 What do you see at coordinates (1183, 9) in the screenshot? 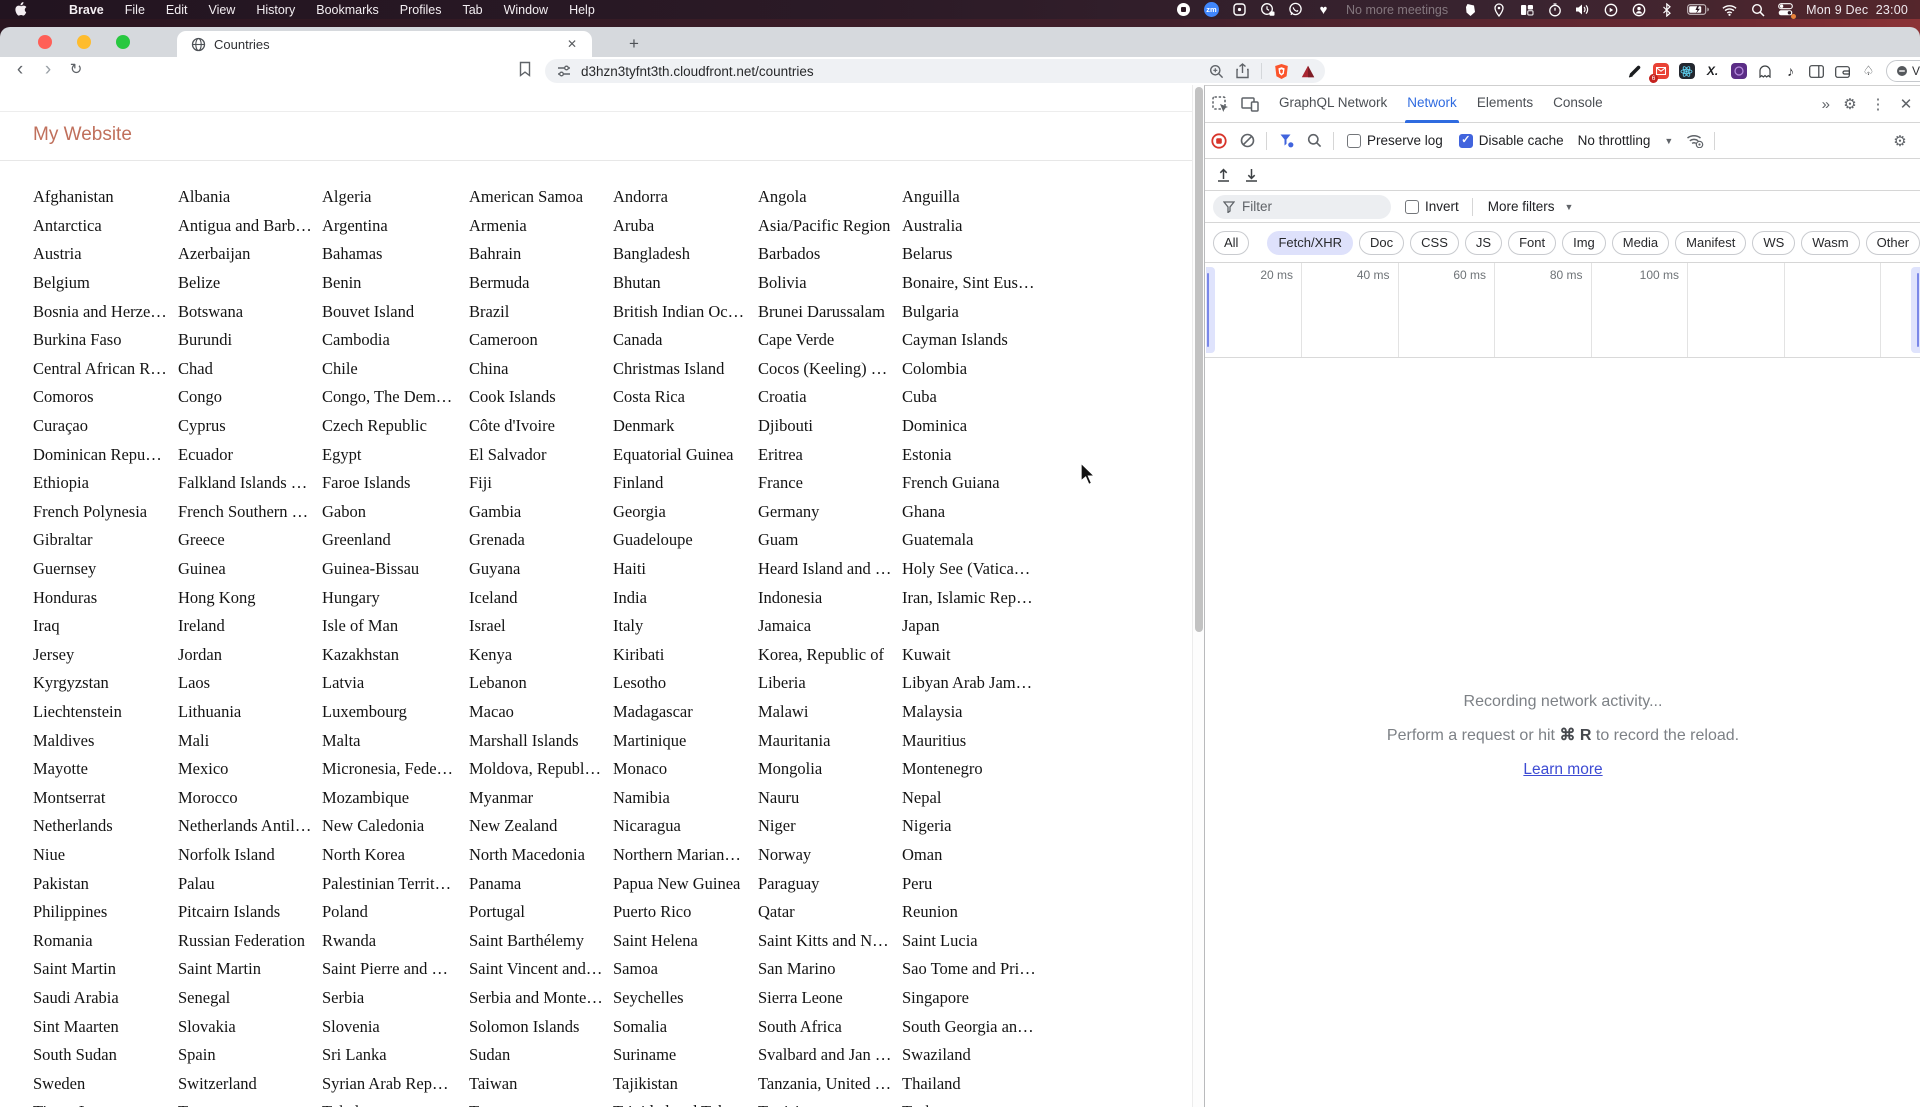
I see `record-stop-icon` at bounding box center [1183, 9].